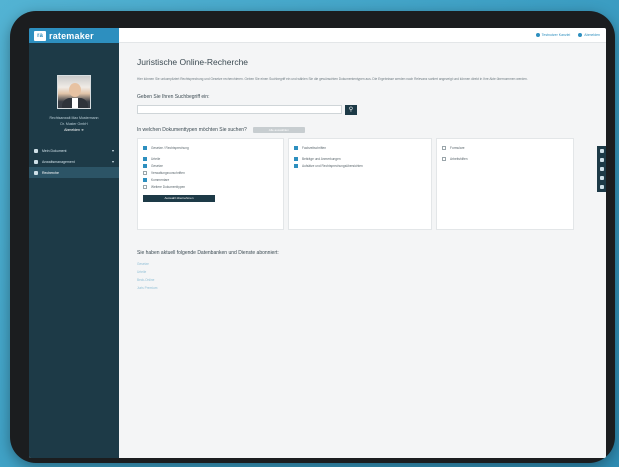 The image size is (619, 467). What do you see at coordinates (537, 35) in the screenshot?
I see `user-icon` at bounding box center [537, 35].